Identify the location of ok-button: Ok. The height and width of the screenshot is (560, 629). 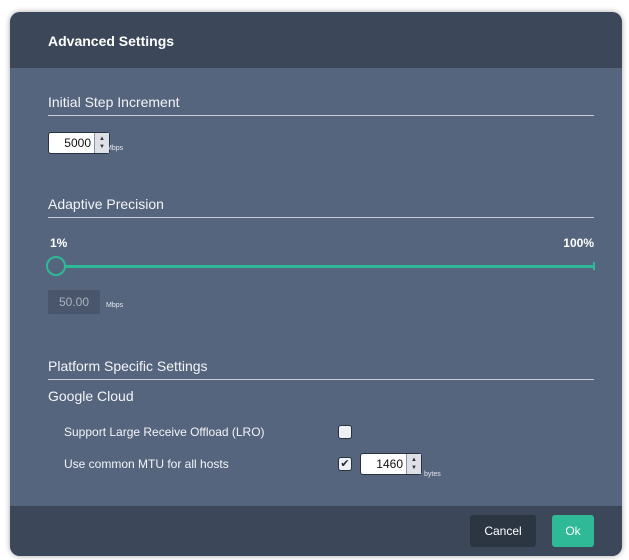
(573, 531).